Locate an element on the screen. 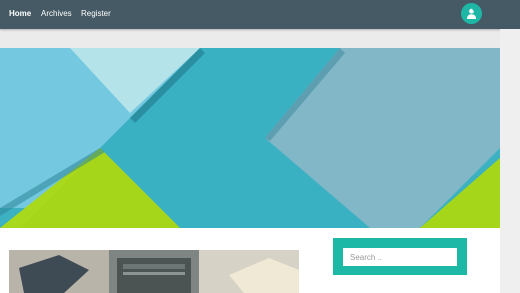  top-navbar: Home Archives Register is located at coordinates (260, 14).